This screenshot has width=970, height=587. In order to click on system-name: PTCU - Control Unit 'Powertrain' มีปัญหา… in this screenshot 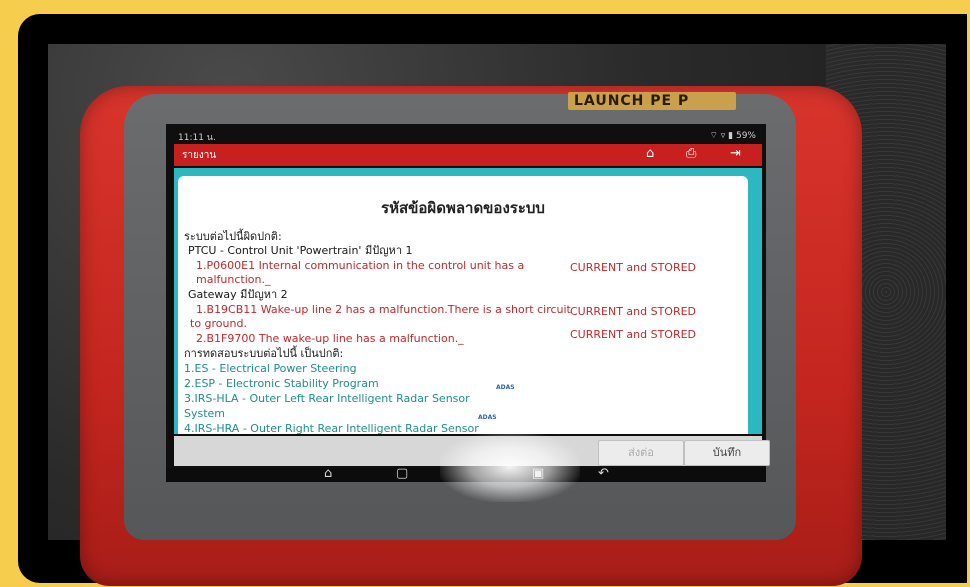, I will do `click(300, 250)`.